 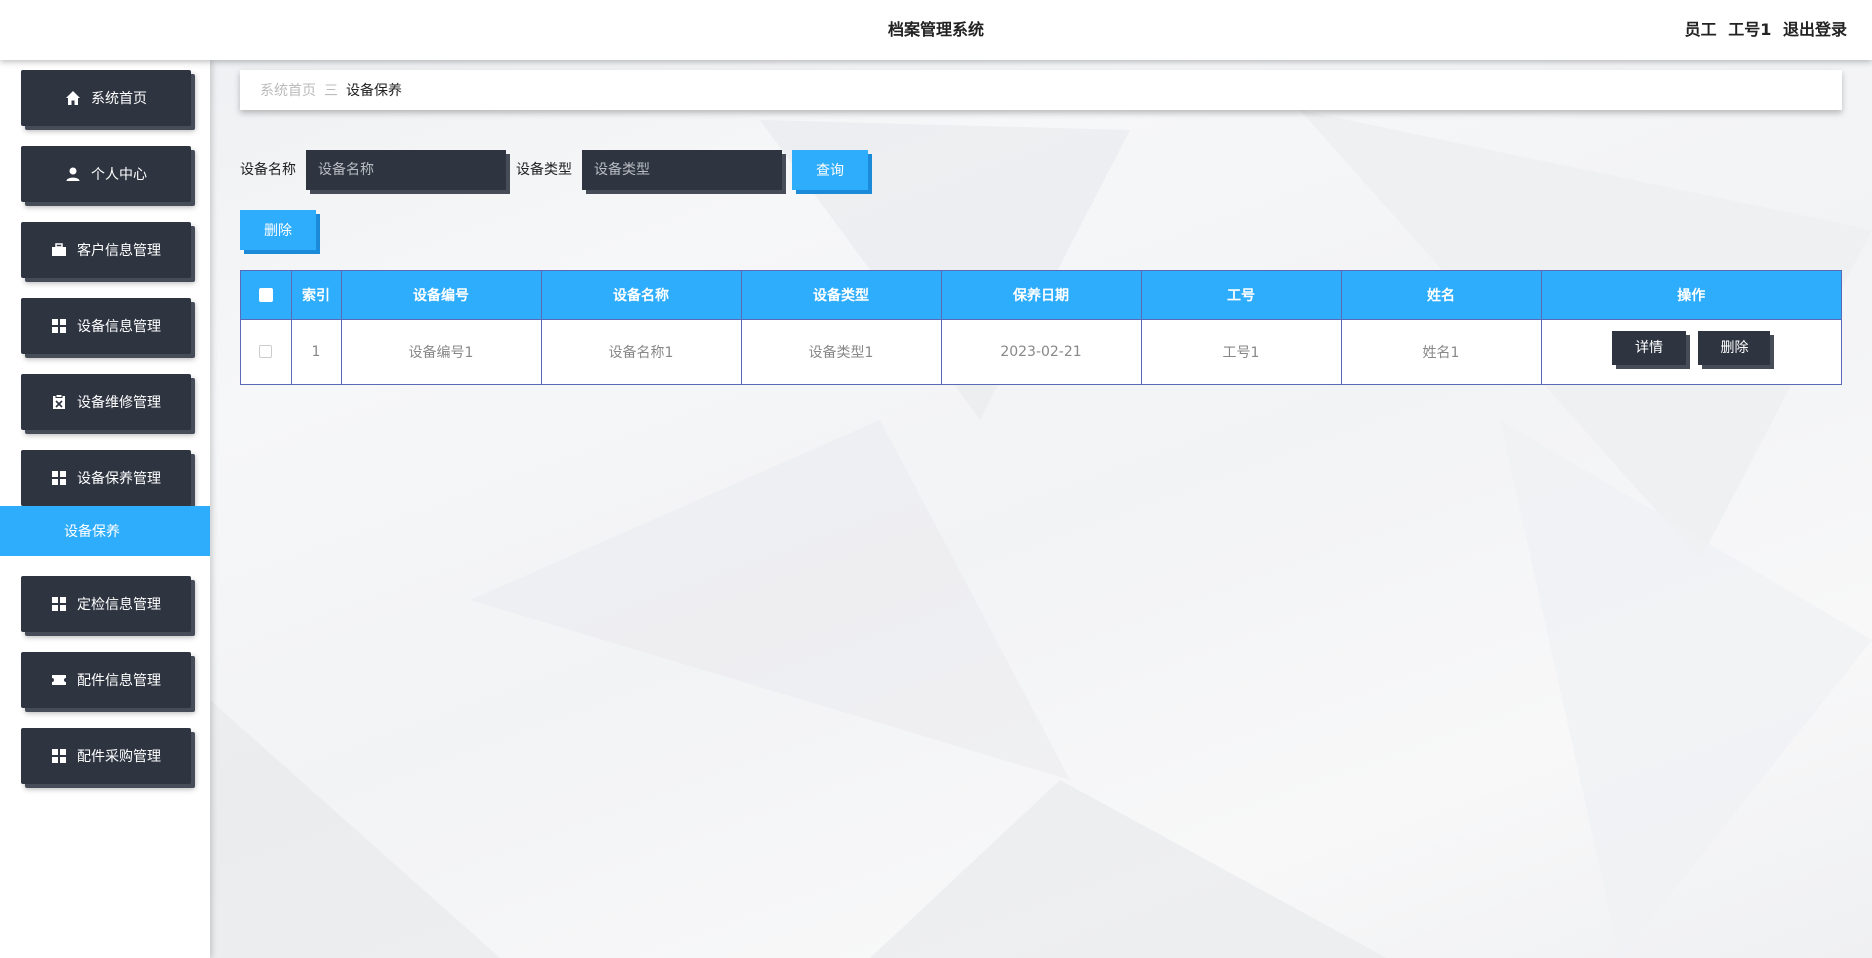 What do you see at coordinates (288, 90) in the screenshot?
I see `breadcrumb-home: 系统首页` at bounding box center [288, 90].